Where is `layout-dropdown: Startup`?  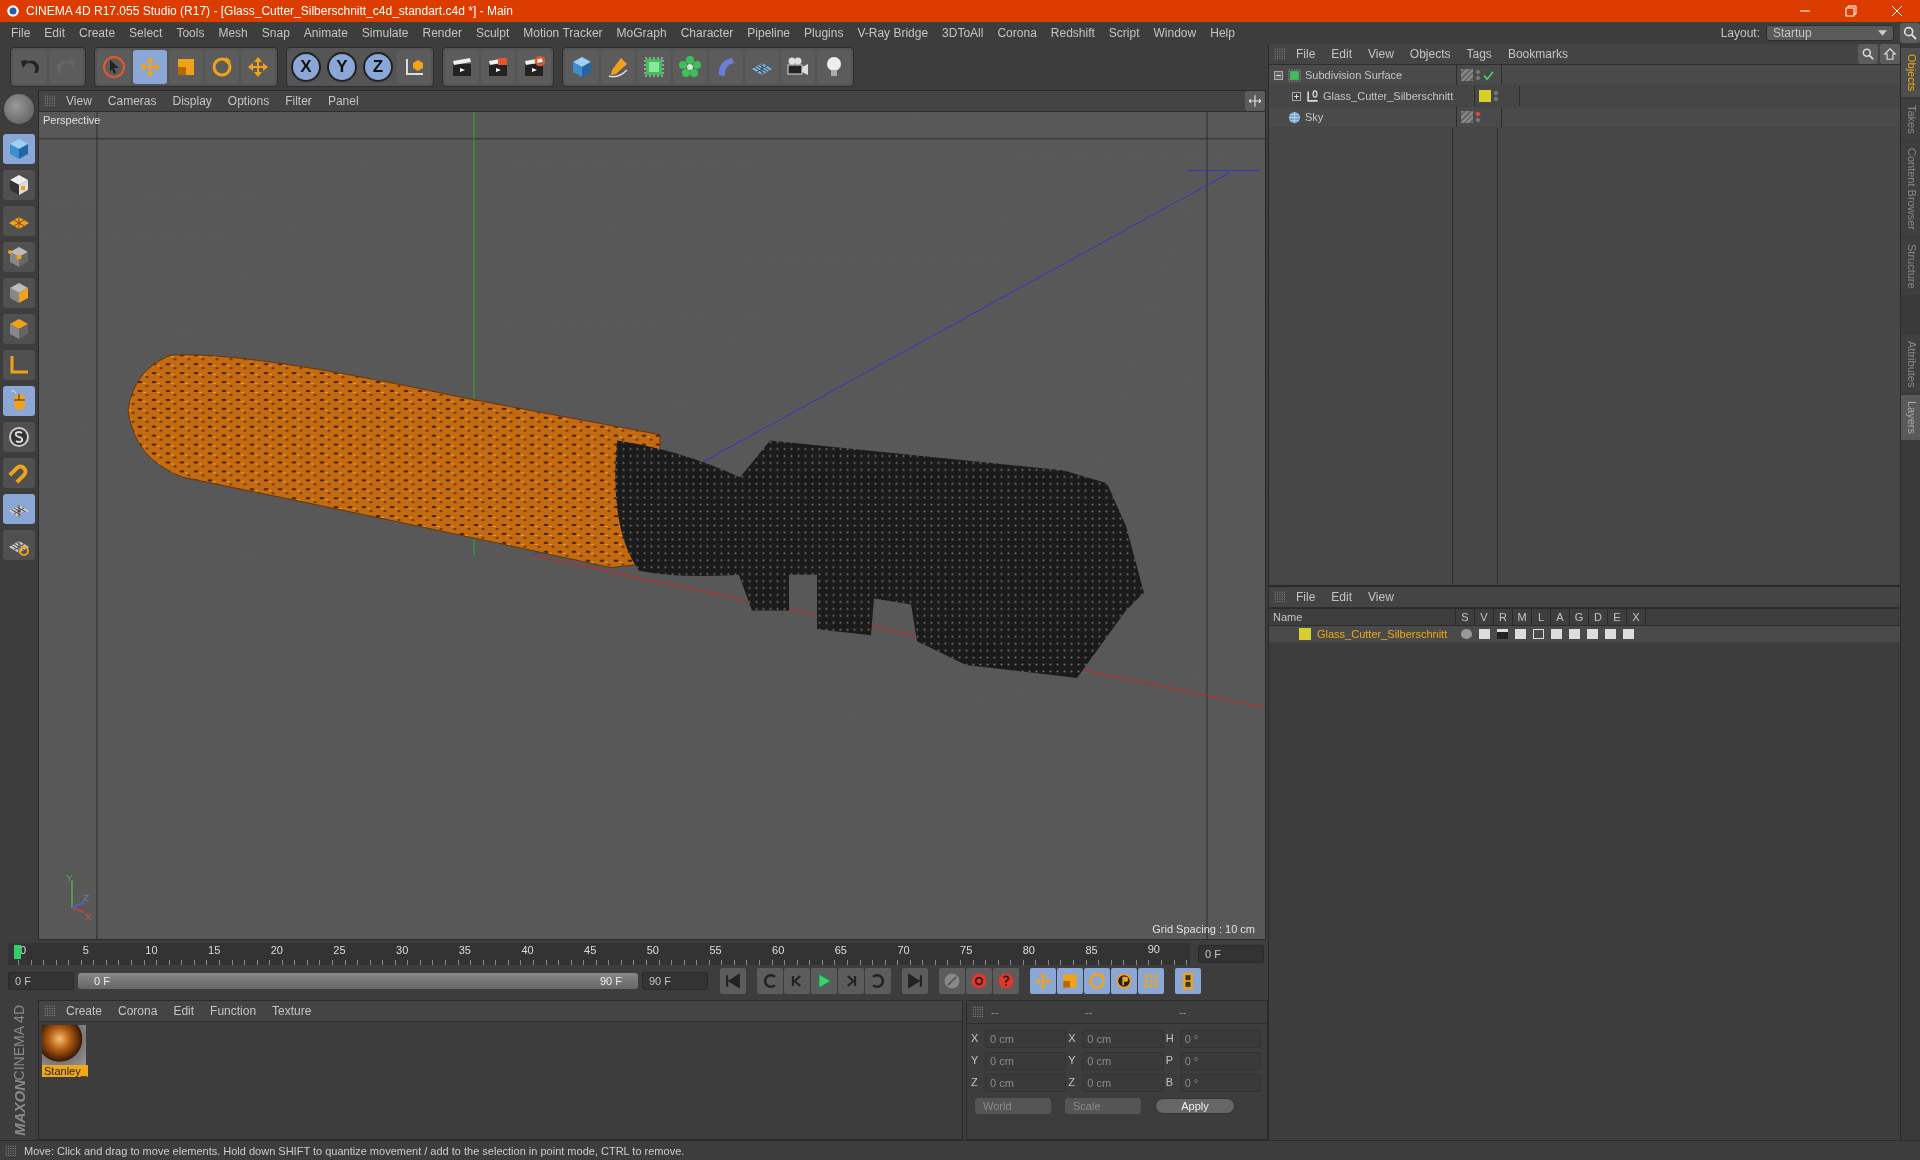 layout-dropdown: Startup is located at coordinates (1830, 33).